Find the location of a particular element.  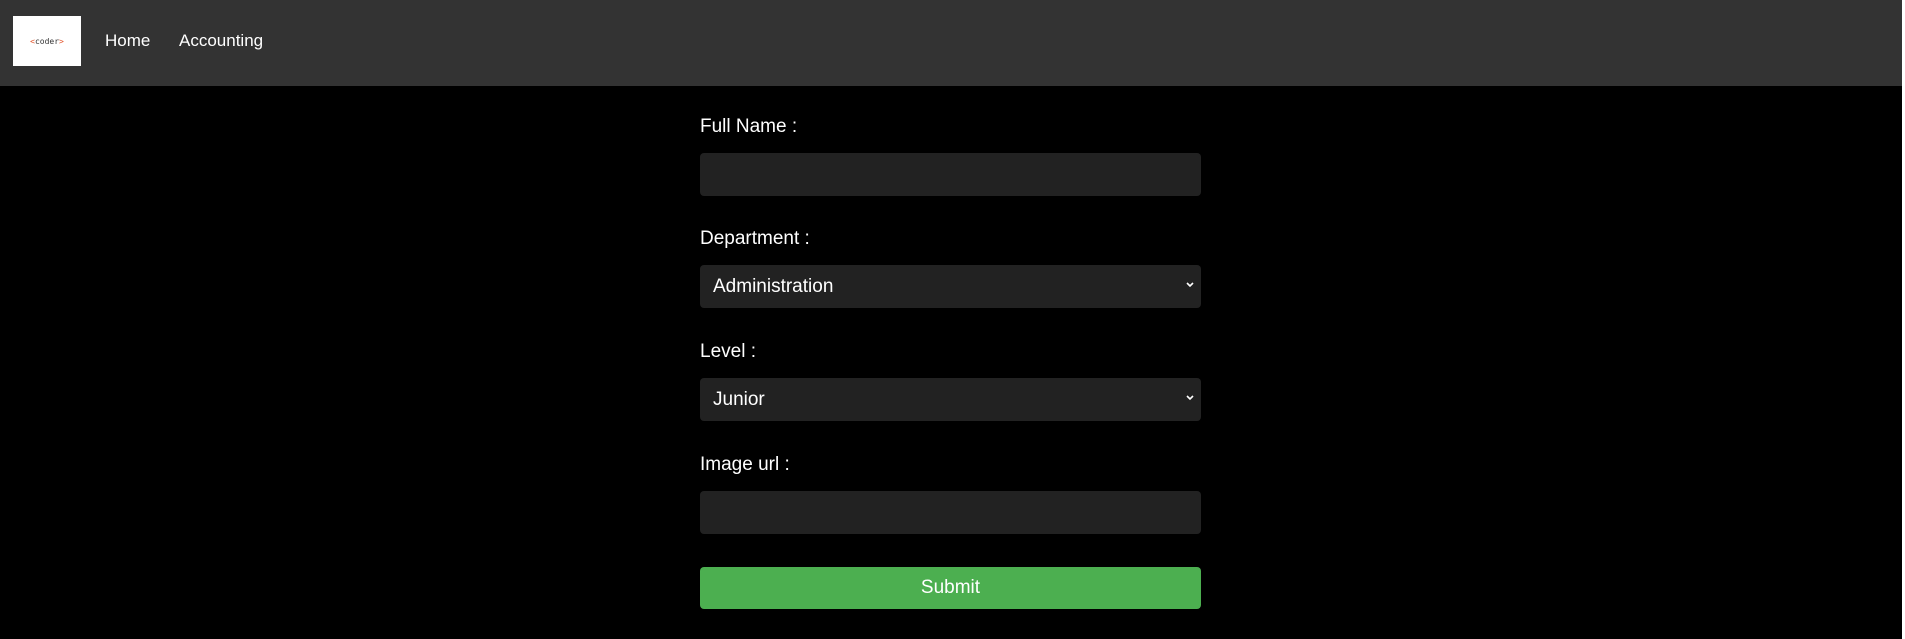

full-name-label: Full Name : is located at coordinates (749, 126).